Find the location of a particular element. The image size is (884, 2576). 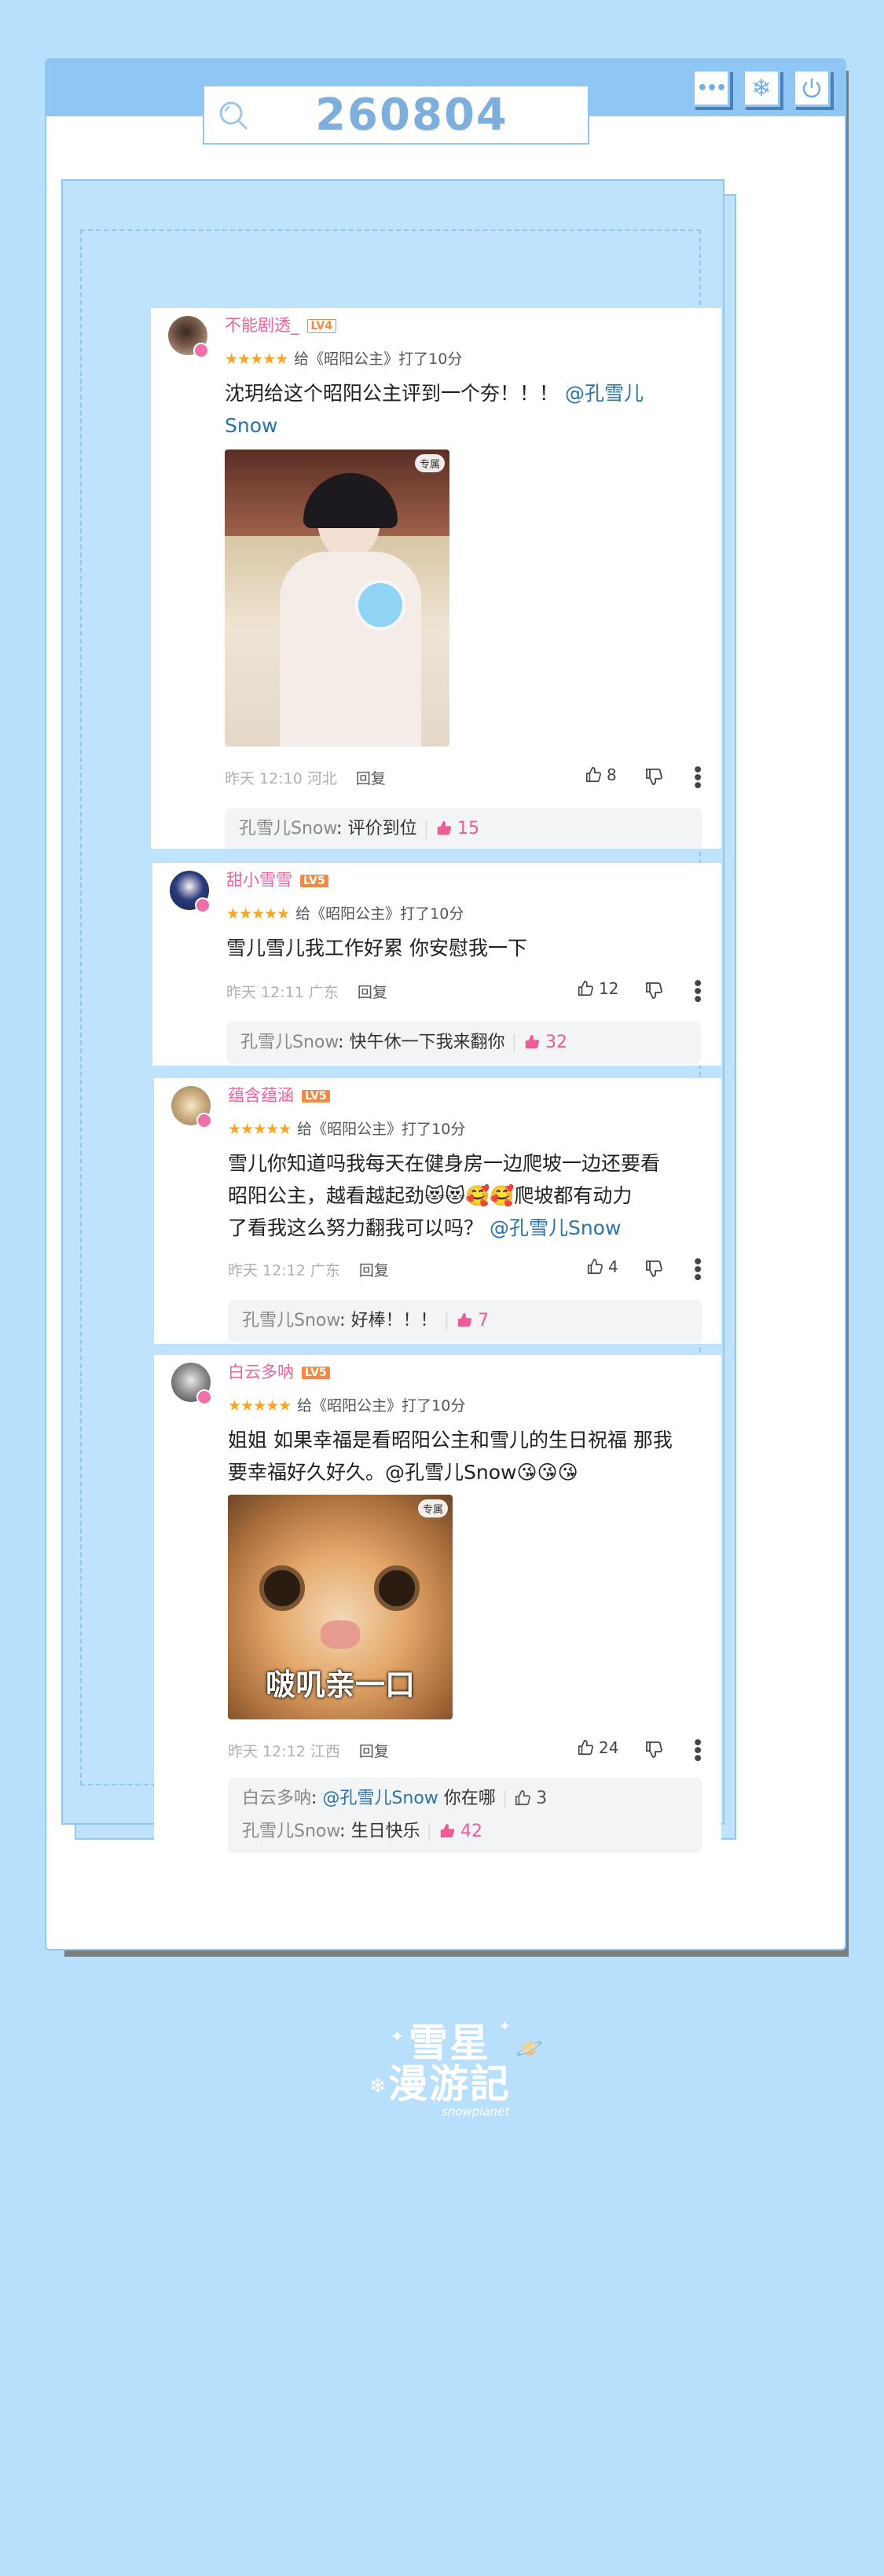

planet-icon: 🪐 is located at coordinates (529, 2048).